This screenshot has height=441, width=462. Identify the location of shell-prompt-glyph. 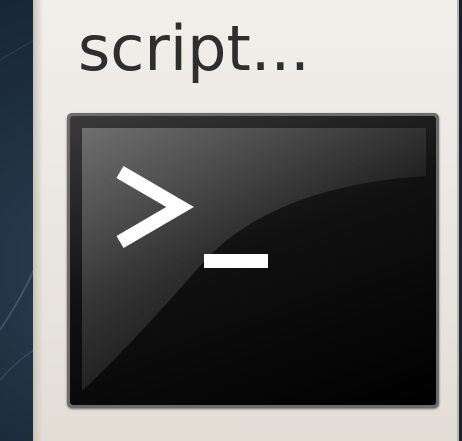
(192, 216).